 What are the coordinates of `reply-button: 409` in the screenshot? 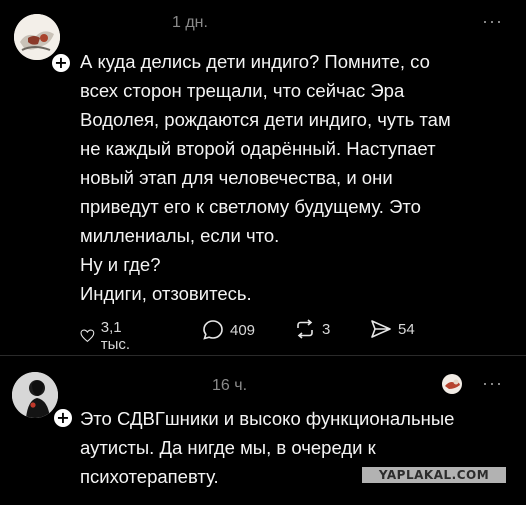 It's located at (228, 330).